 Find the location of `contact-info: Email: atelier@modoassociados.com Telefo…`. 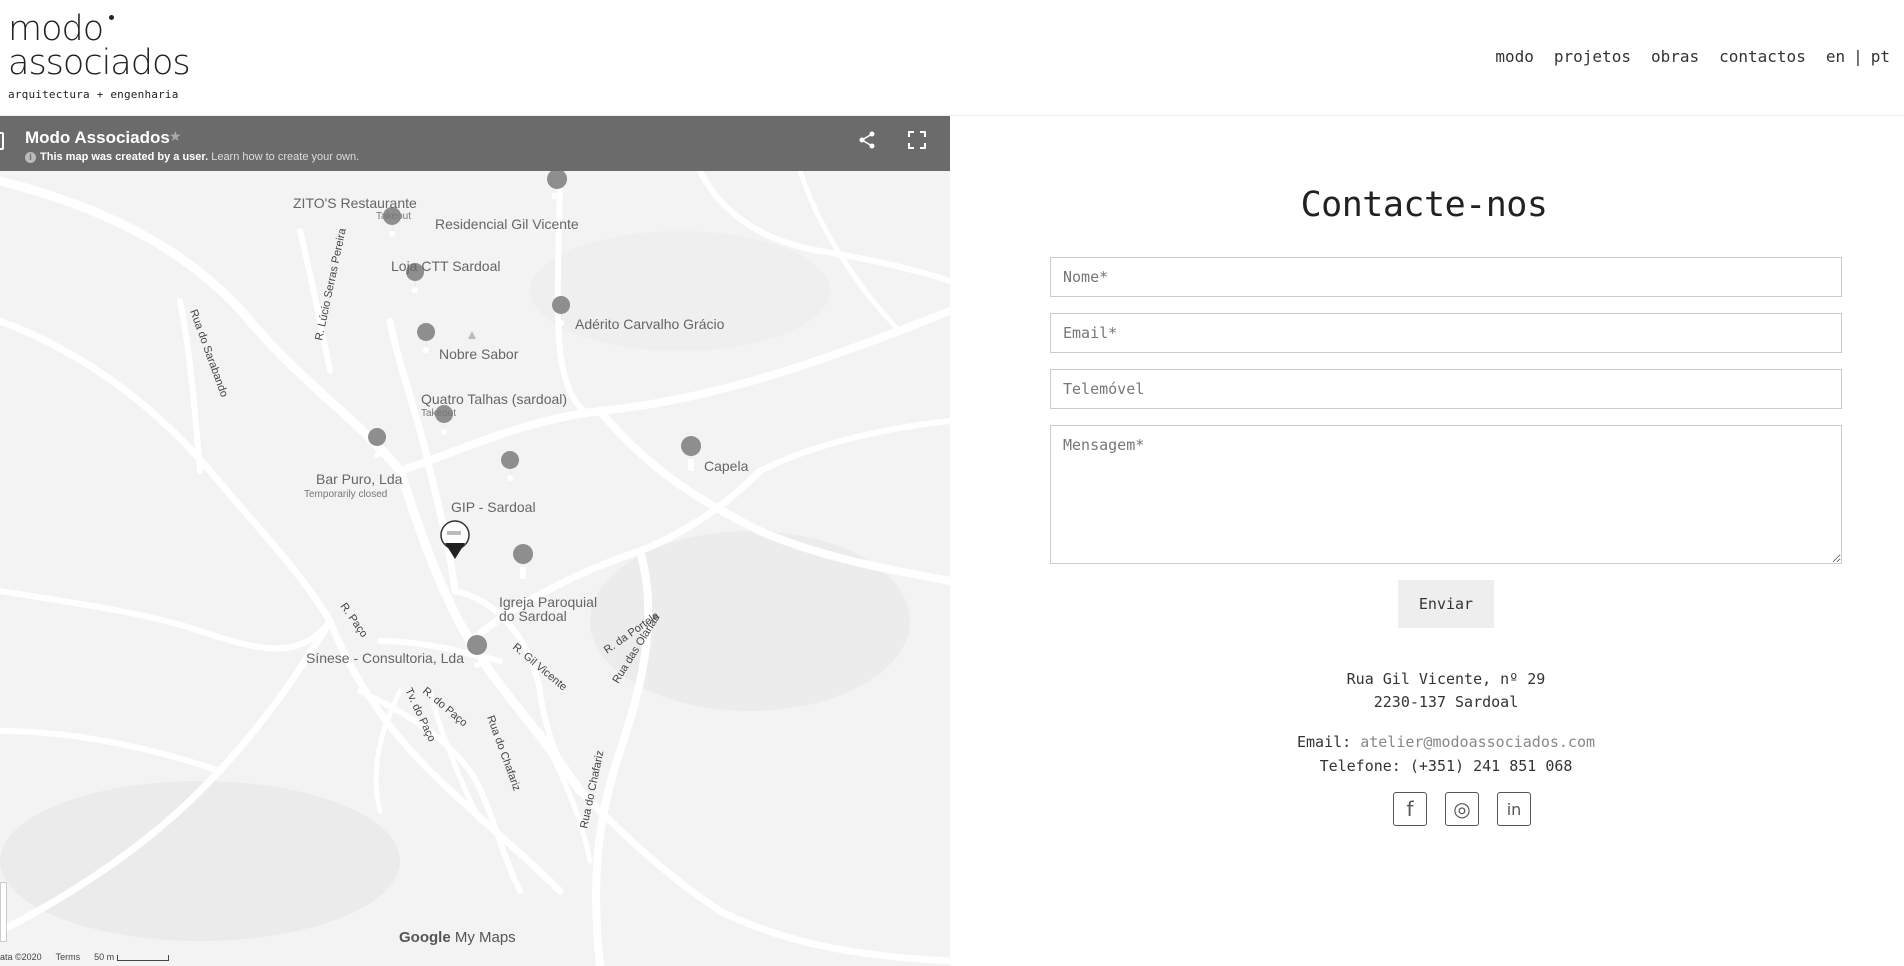

contact-info: Email: atelier@modoassociados.com Telefo… is located at coordinates (1427, 754).